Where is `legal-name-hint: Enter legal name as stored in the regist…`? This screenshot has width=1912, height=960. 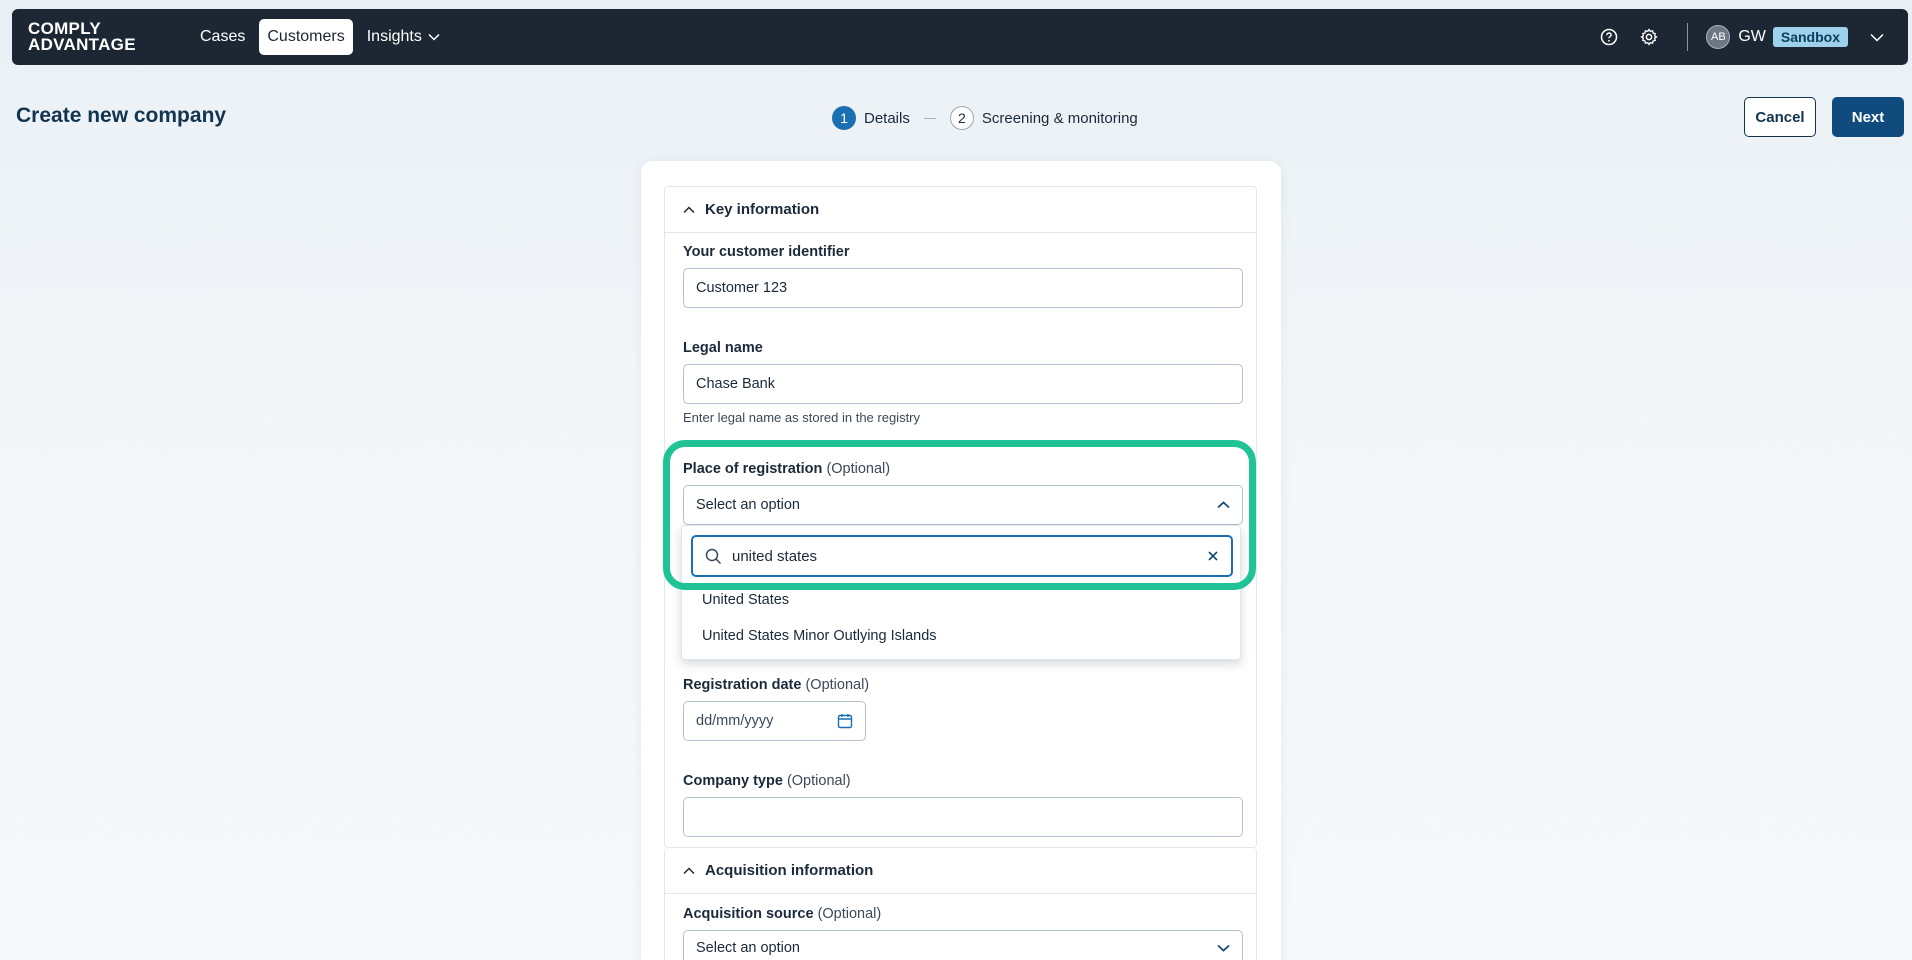 legal-name-hint: Enter legal name as stored in the regist… is located at coordinates (802, 417).